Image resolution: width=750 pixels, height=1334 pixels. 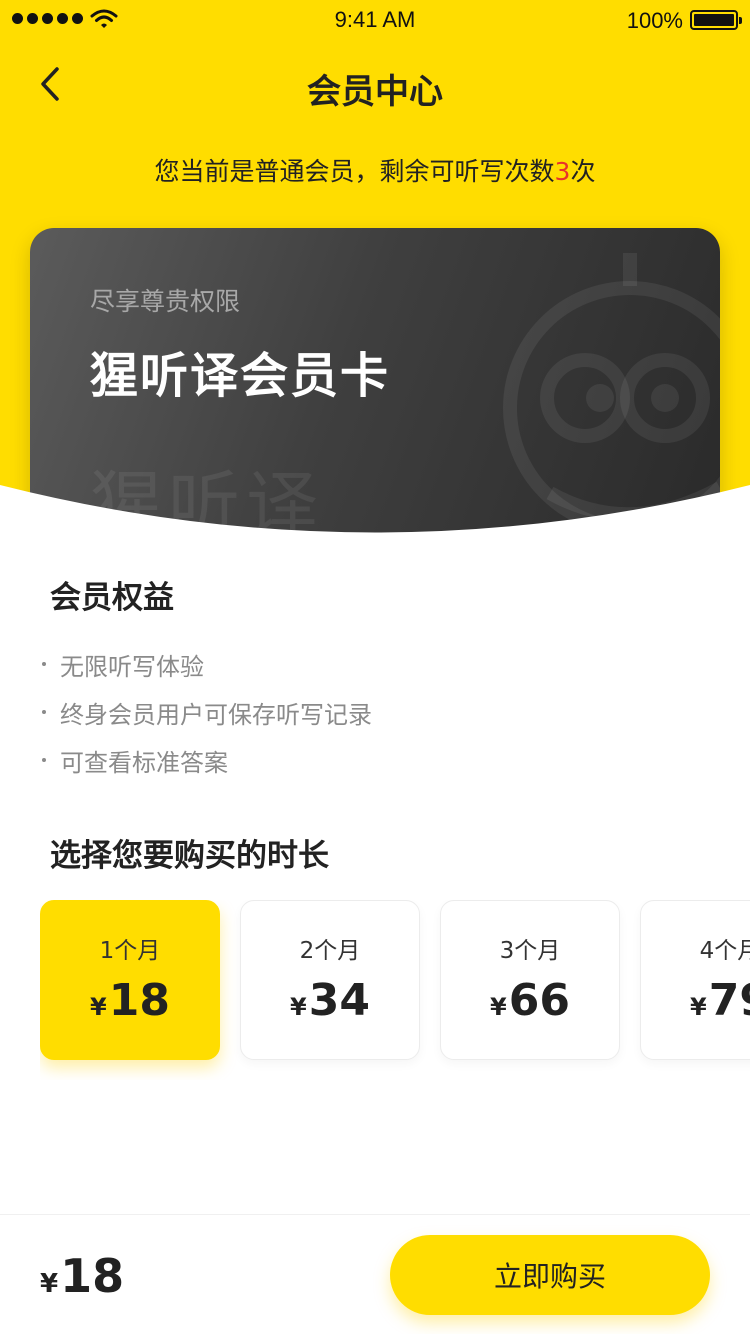 What do you see at coordinates (165, 301) in the screenshot?
I see `card-subtitle: 尽享尊贵权限` at bounding box center [165, 301].